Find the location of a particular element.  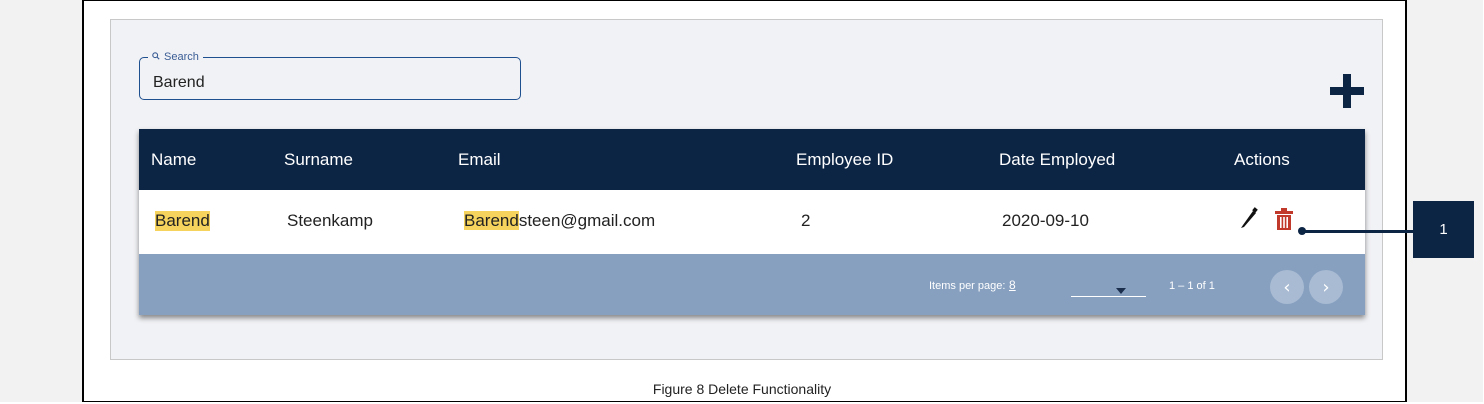

search-label: Search is located at coordinates (175, 57).